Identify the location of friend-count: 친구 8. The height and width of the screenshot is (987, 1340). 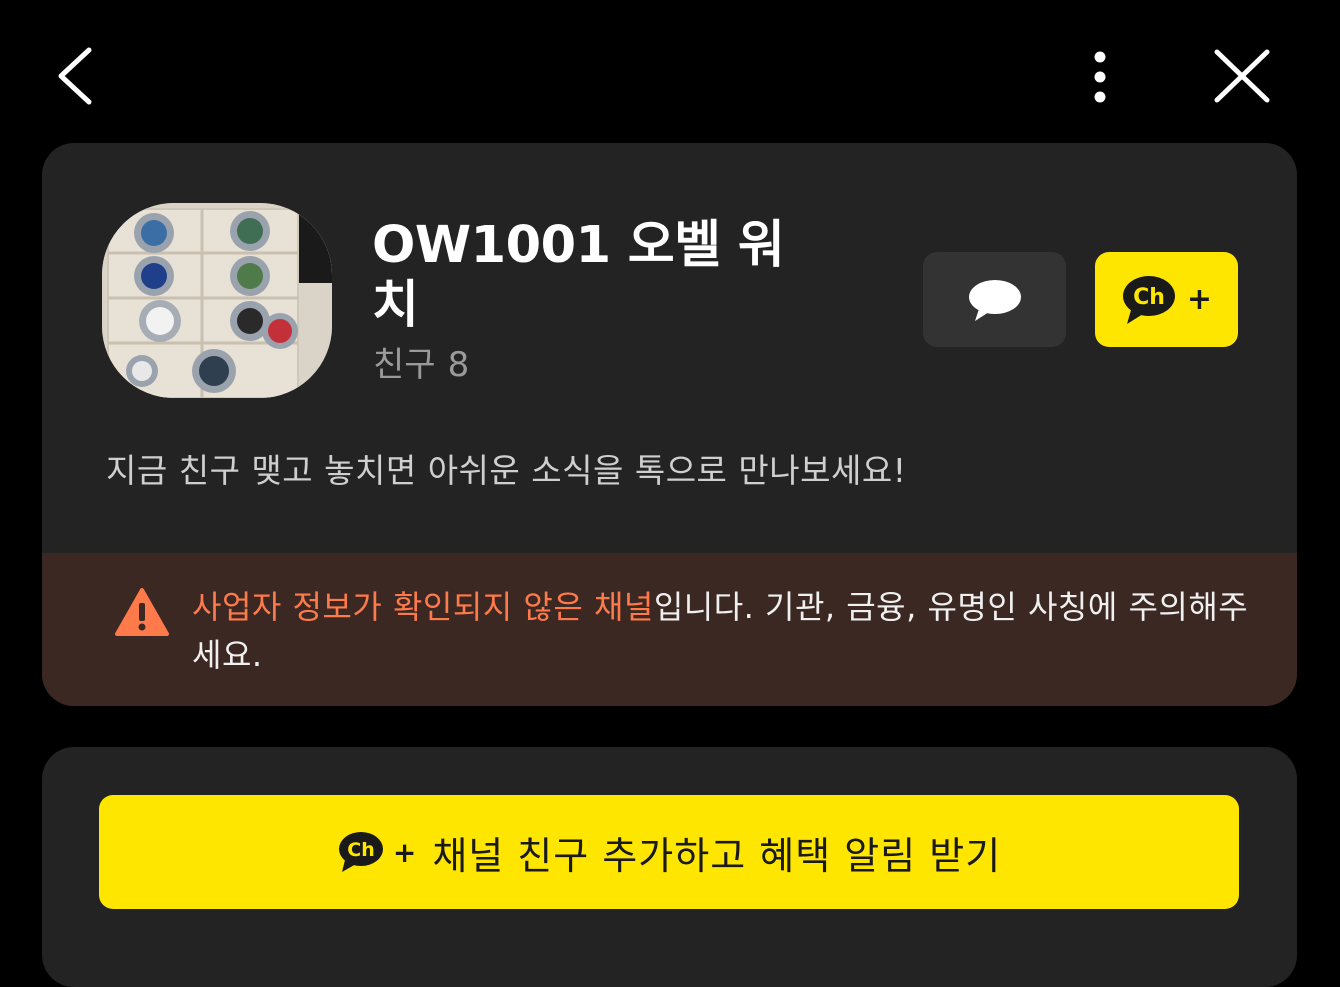
(421, 365).